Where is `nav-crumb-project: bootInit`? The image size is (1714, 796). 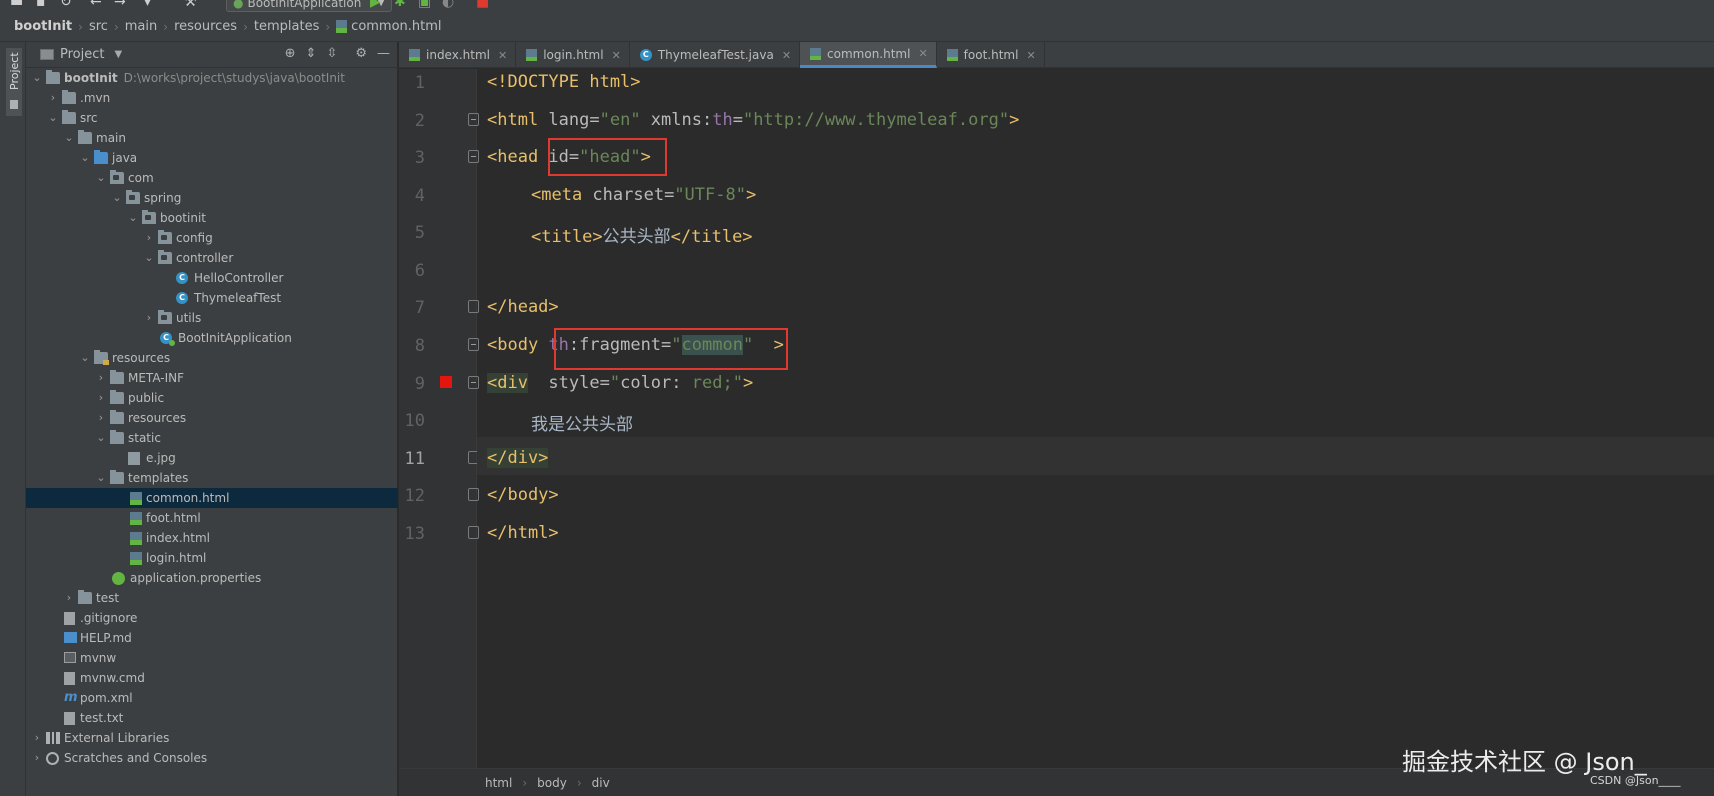
nav-crumb-project: bootInit is located at coordinates (43, 26).